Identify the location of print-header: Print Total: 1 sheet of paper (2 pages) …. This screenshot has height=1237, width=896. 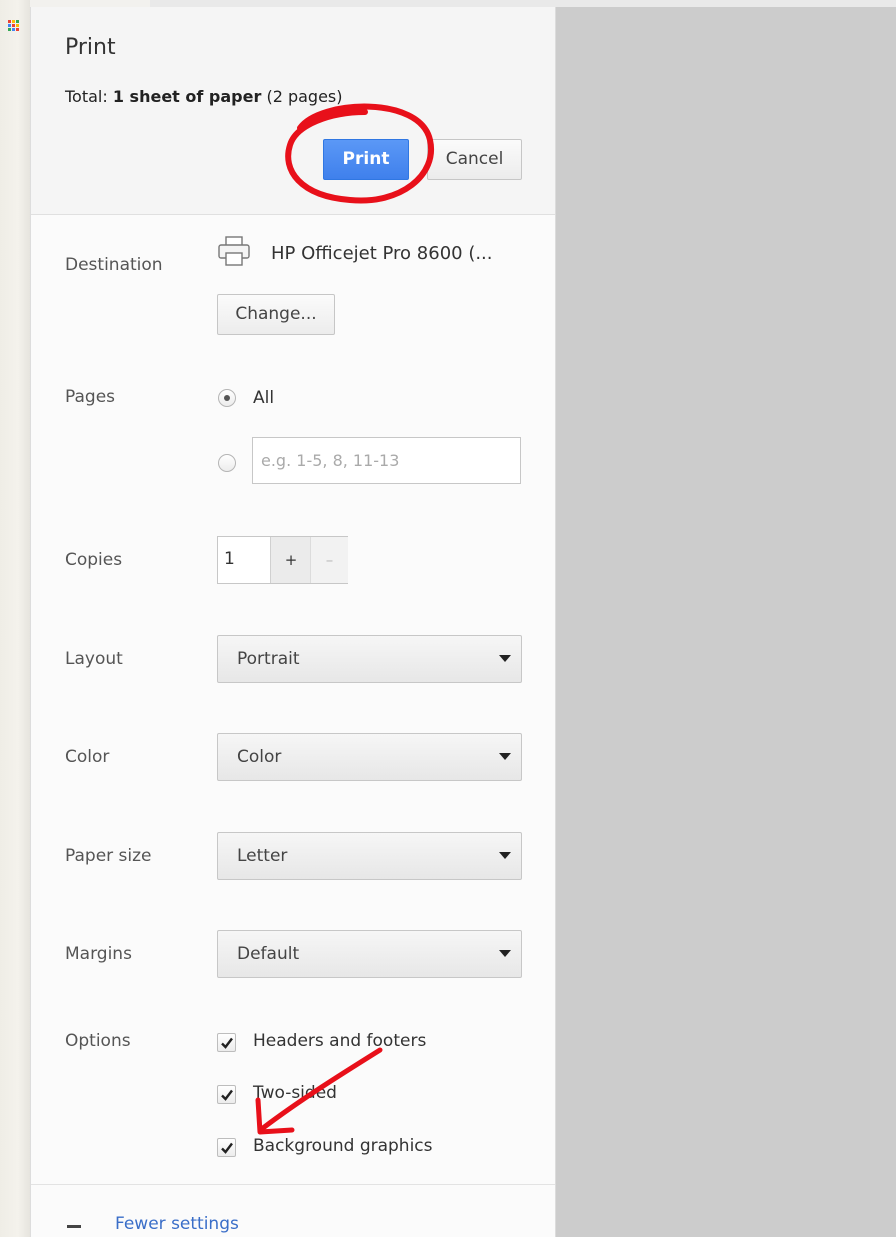
(293, 111).